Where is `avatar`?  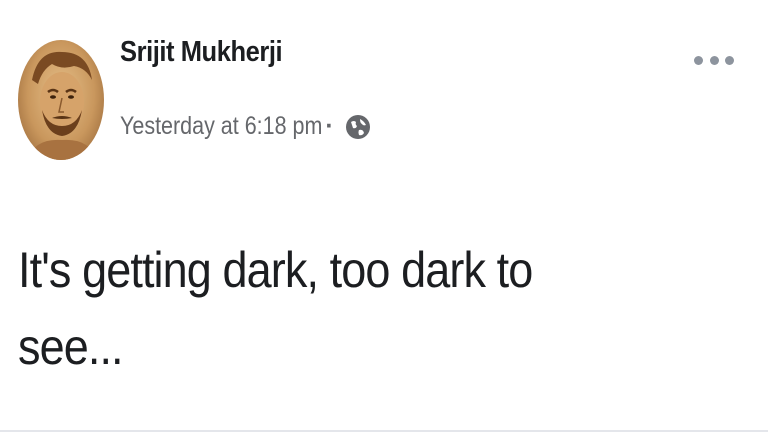 avatar is located at coordinates (61, 100).